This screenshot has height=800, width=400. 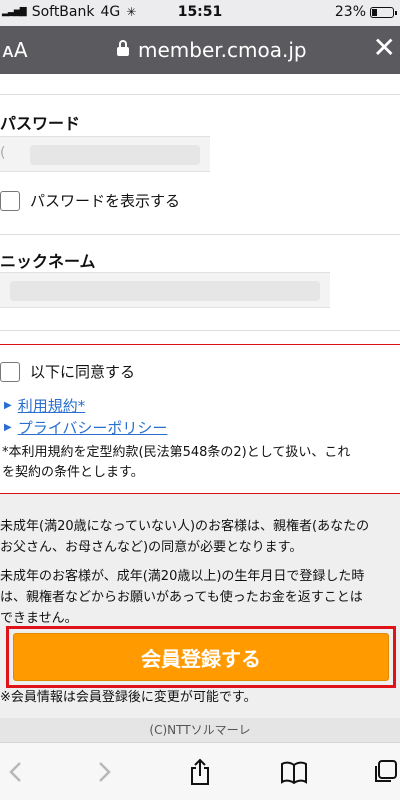 I want to click on text-size-button: ᴀA, so click(x=15, y=50).